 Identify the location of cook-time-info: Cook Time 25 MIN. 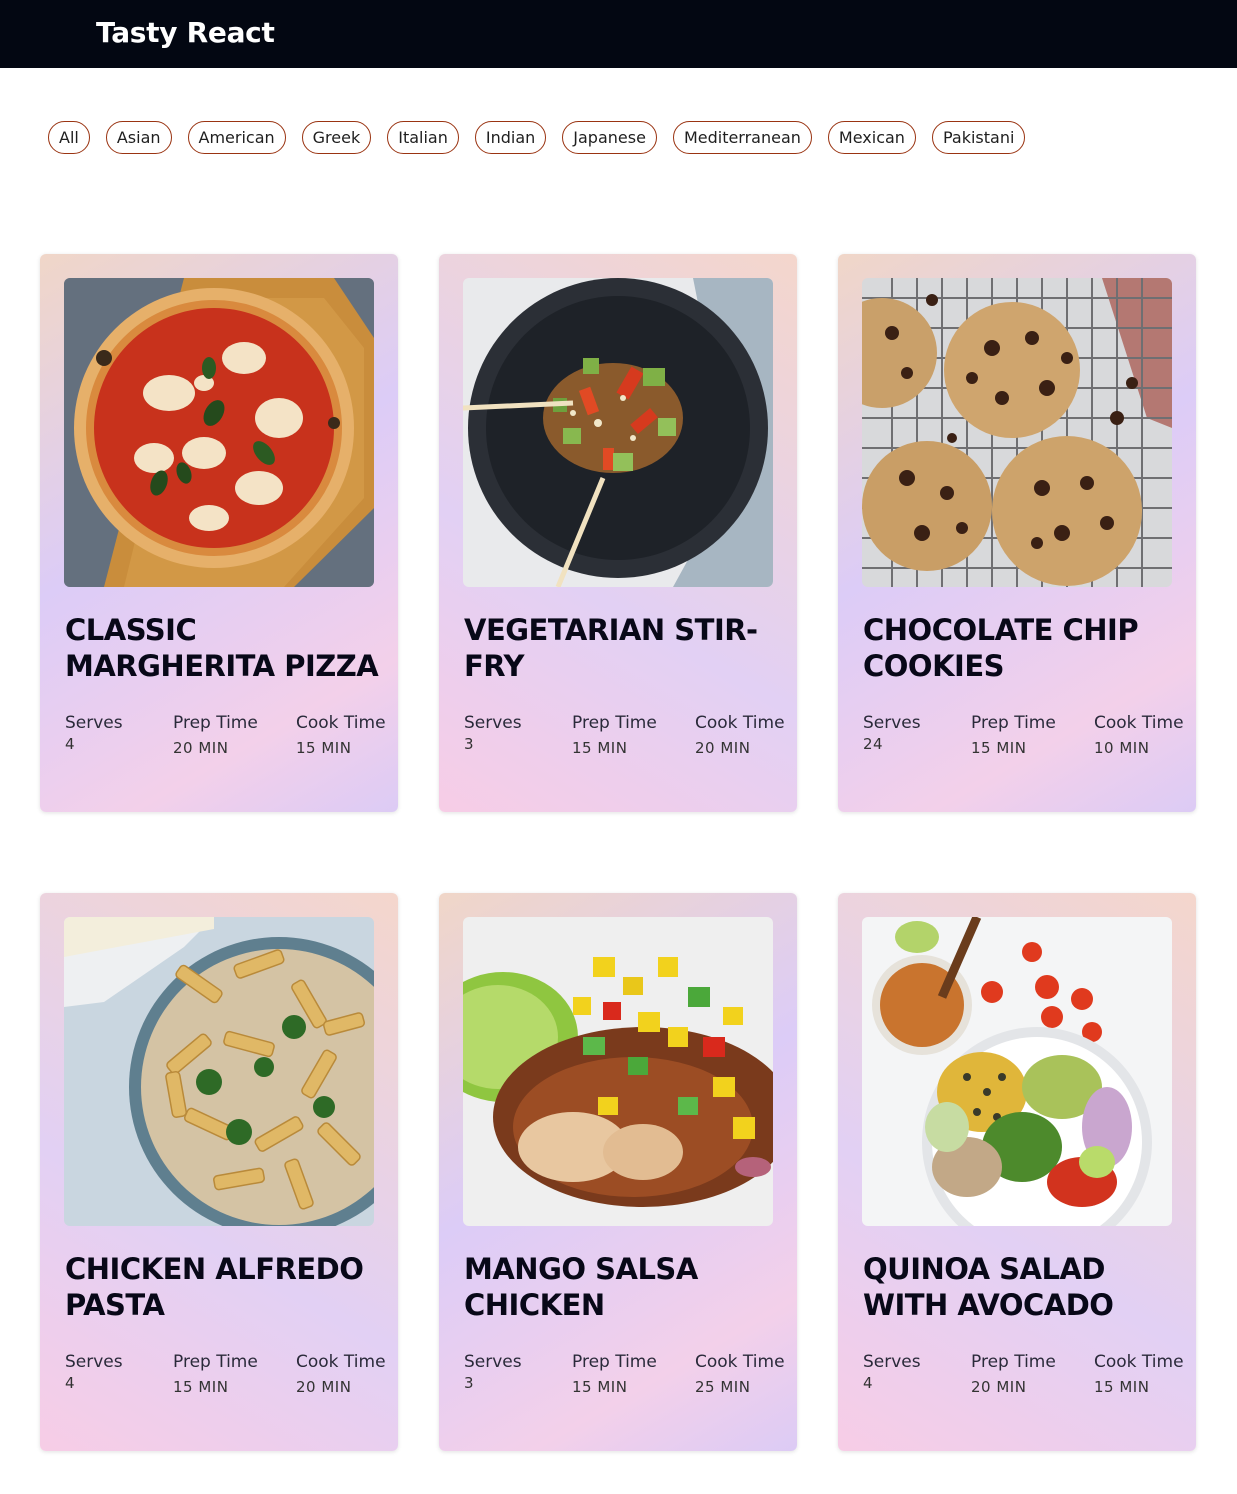
(740, 1372).